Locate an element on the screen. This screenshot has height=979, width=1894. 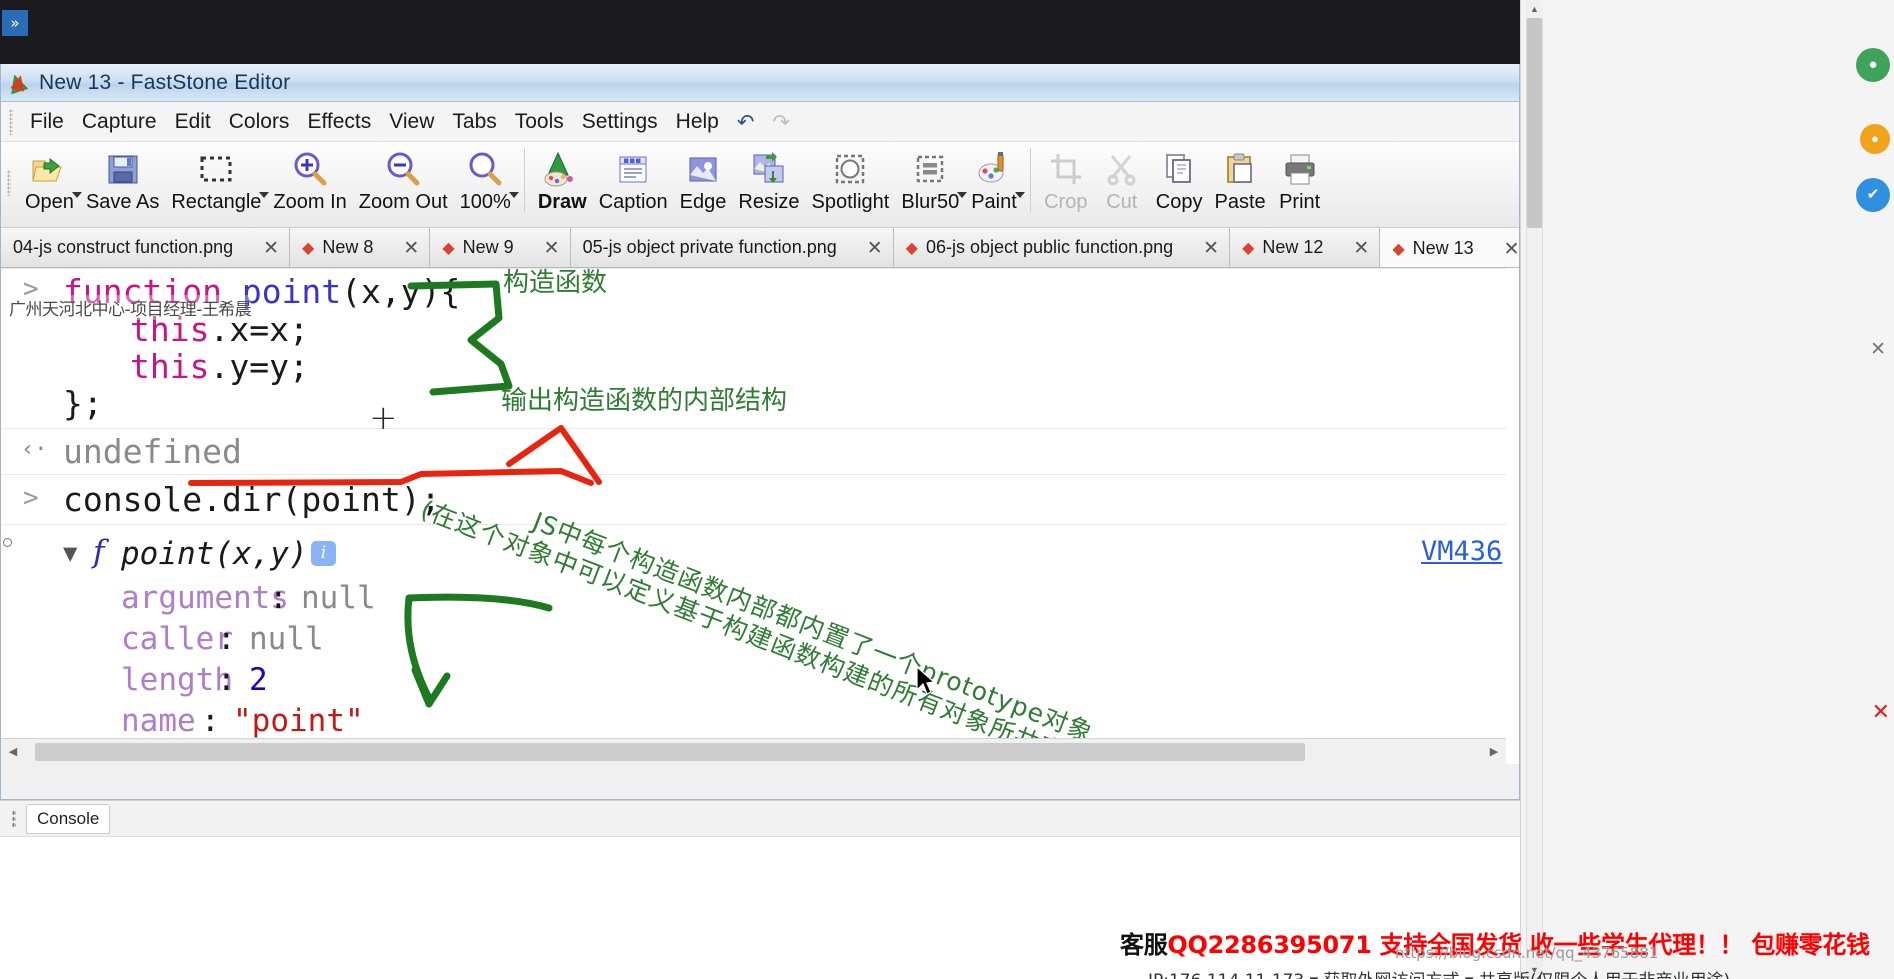
toolbar-button-paint: Paint is located at coordinates (995, 184).